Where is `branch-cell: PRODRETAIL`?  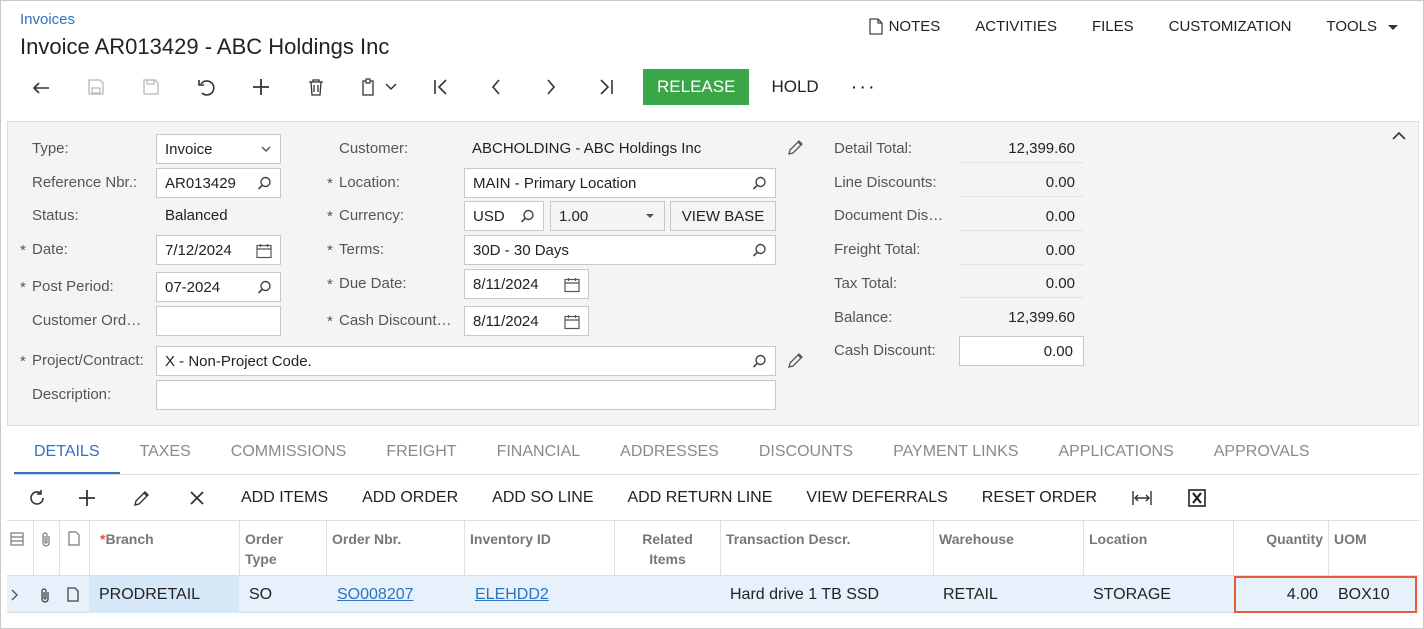 branch-cell: PRODRETAIL is located at coordinates (164, 594).